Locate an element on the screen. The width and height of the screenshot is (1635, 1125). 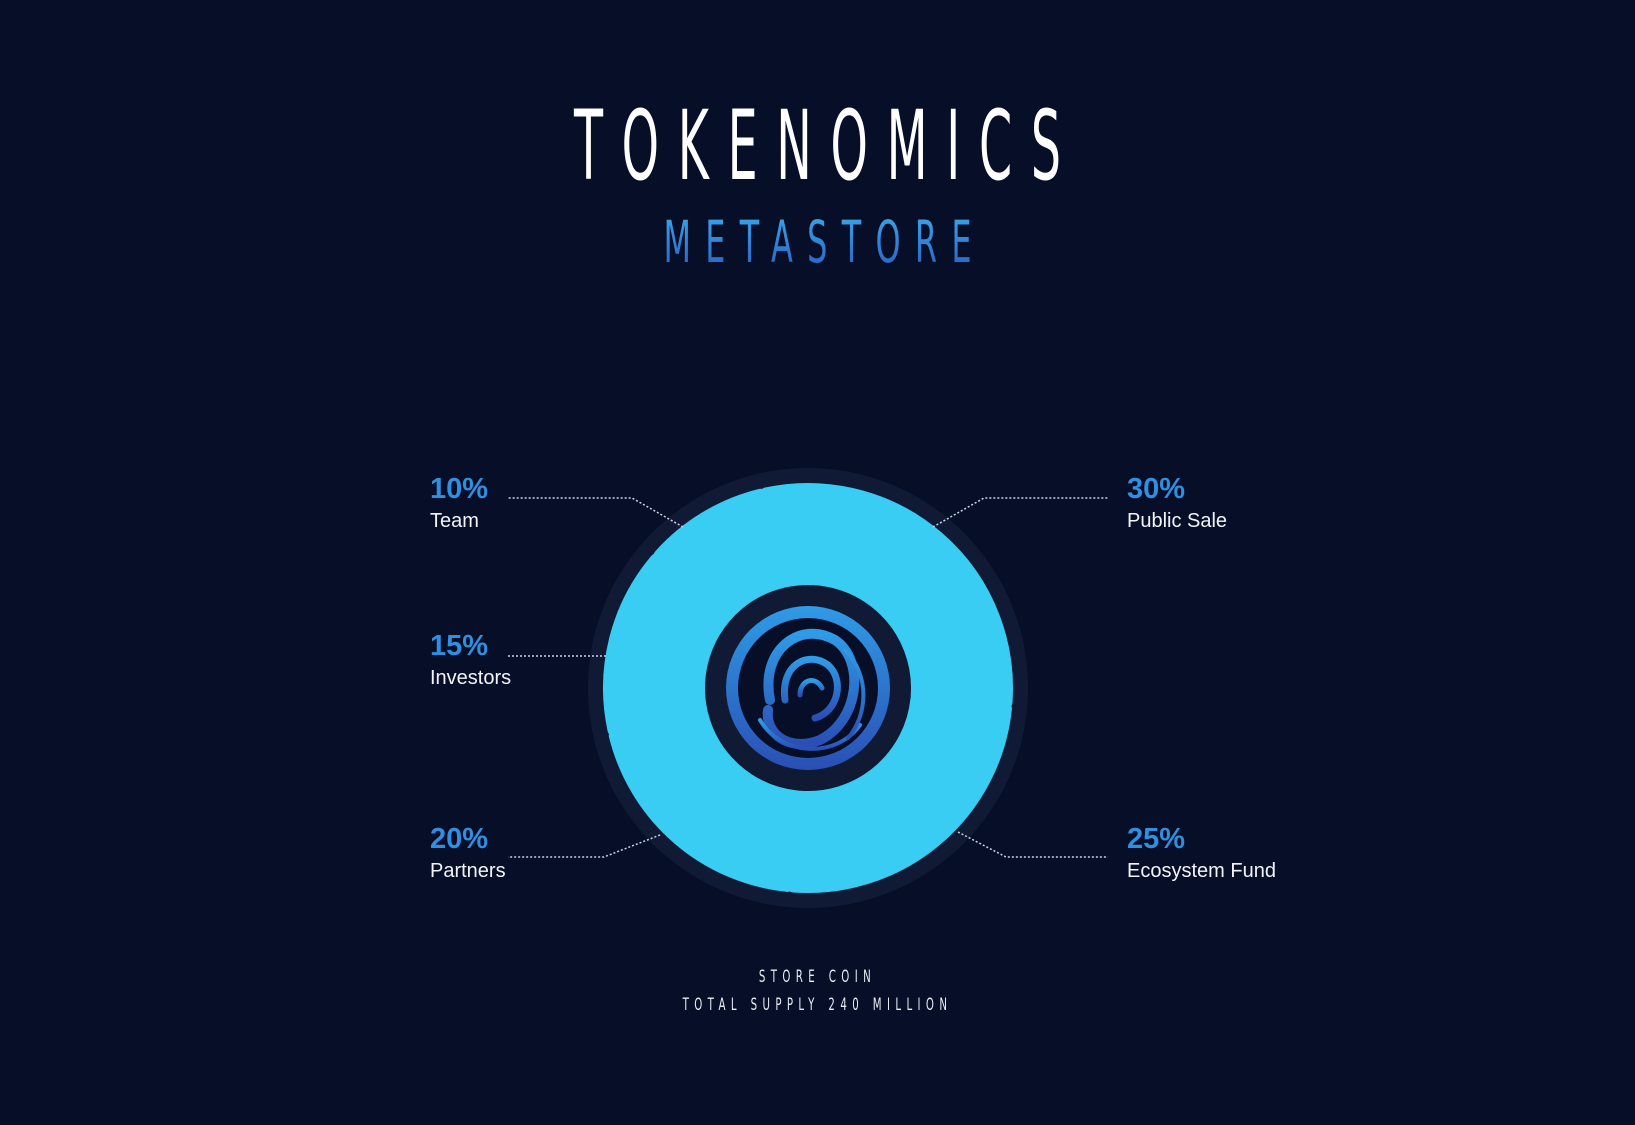
legend-item-ecosystem-fund: 25% Ecosystem Fund is located at coordinates (1237, 853).